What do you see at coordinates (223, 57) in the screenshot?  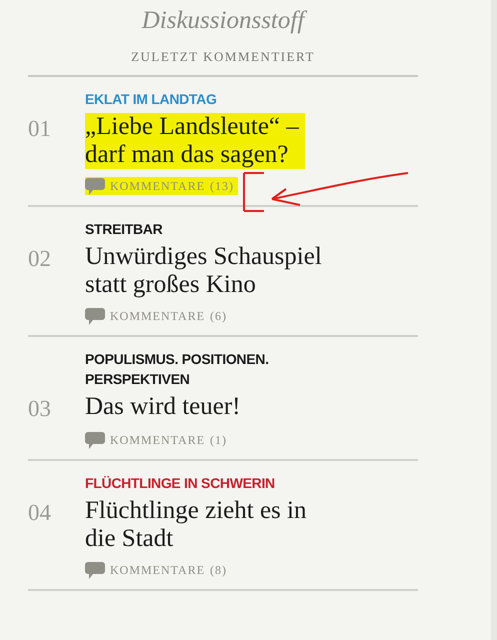 I see `section-heading: ZULETZT KOMMENTIERT` at bounding box center [223, 57].